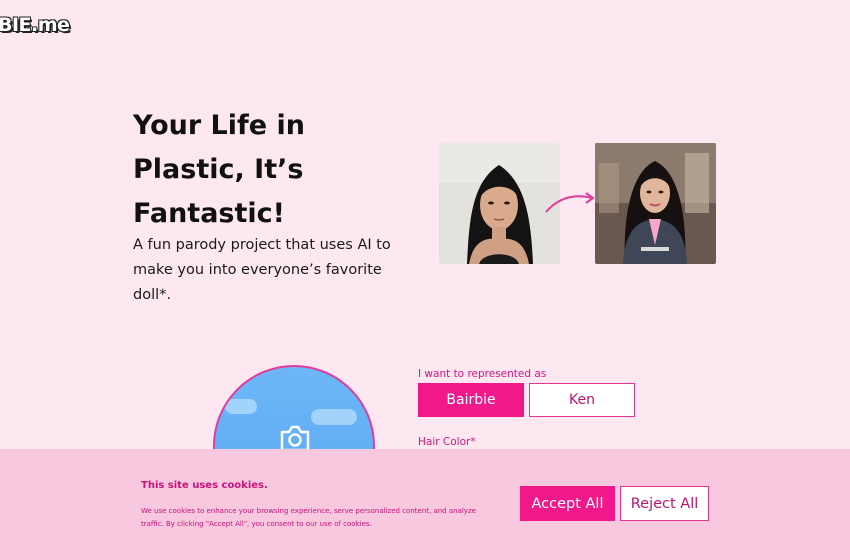 The width and height of the screenshot is (850, 560). I want to click on ken-option-button: Ken, so click(582, 400).